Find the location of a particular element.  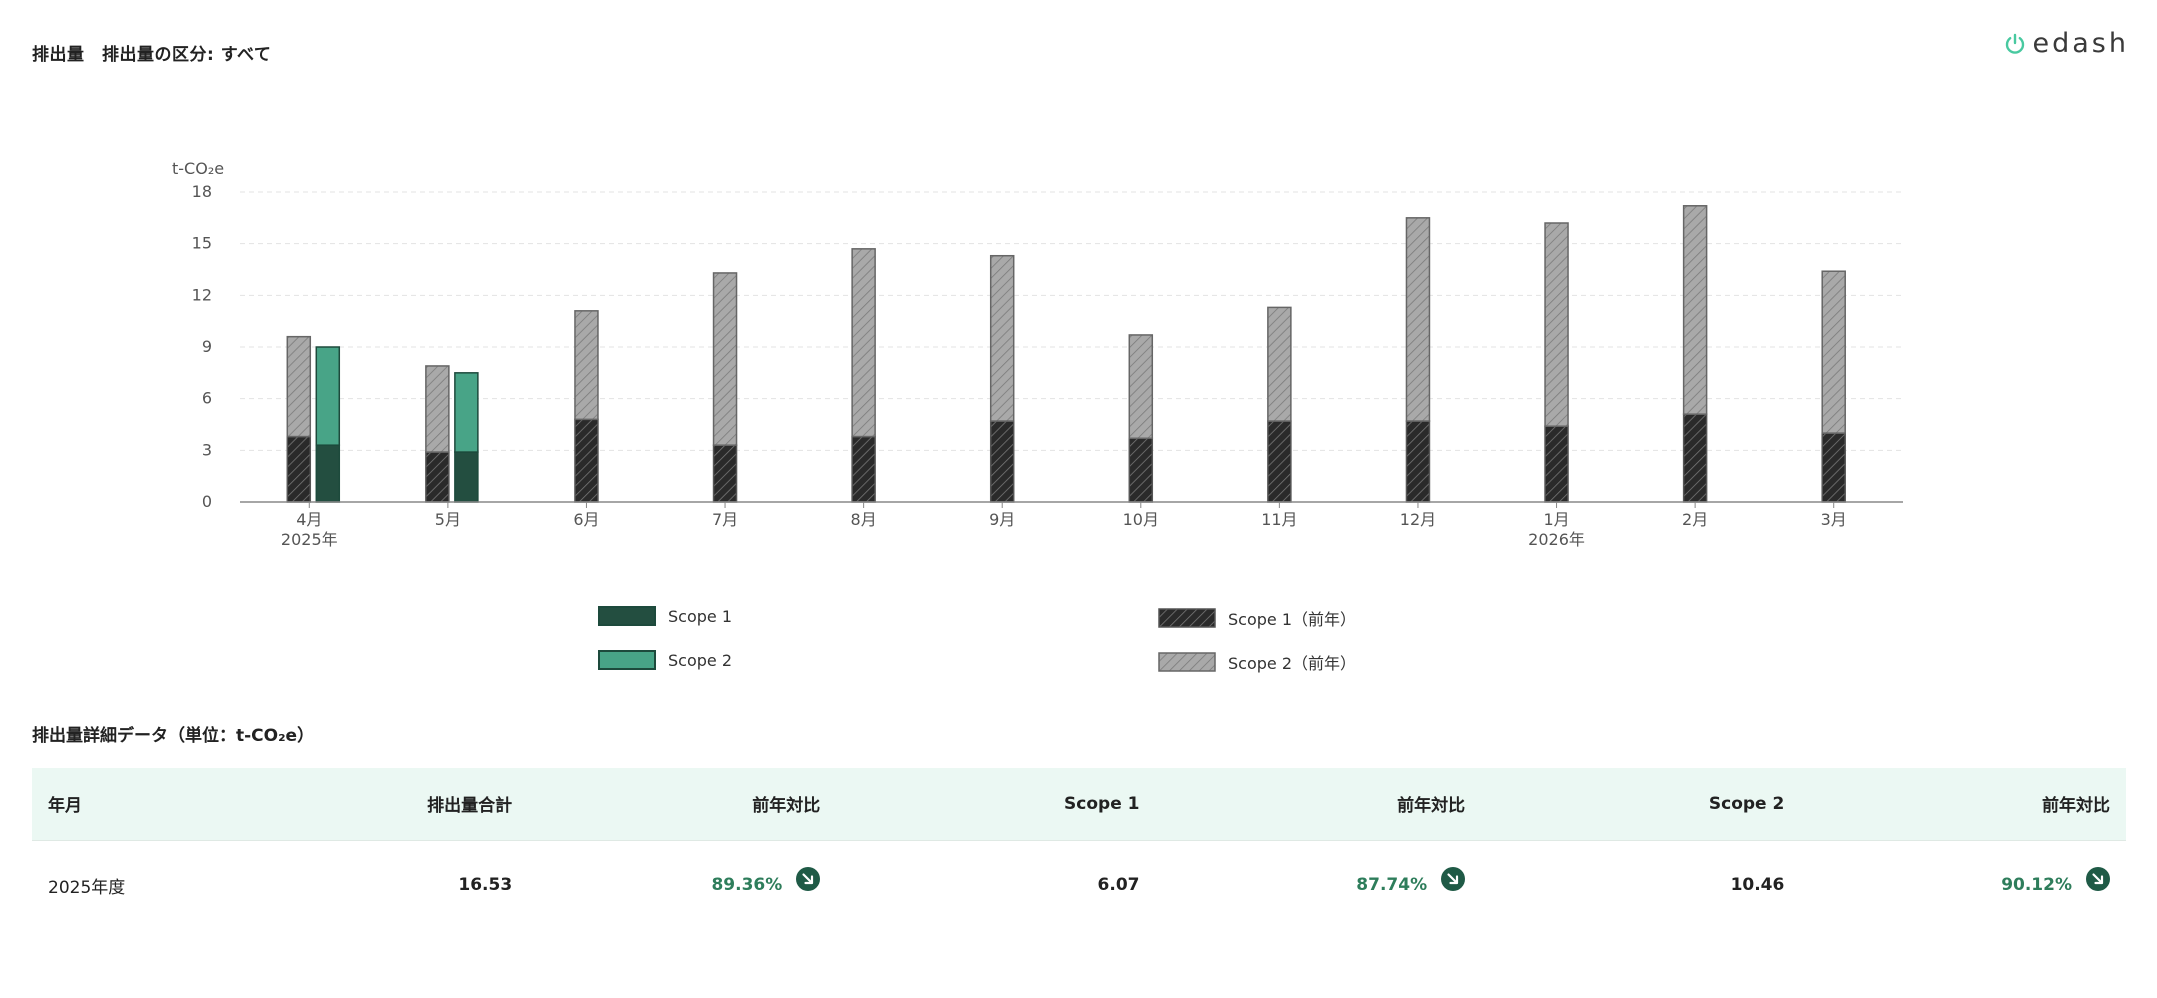

legend-label: Scope 2 is located at coordinates (700, 660).